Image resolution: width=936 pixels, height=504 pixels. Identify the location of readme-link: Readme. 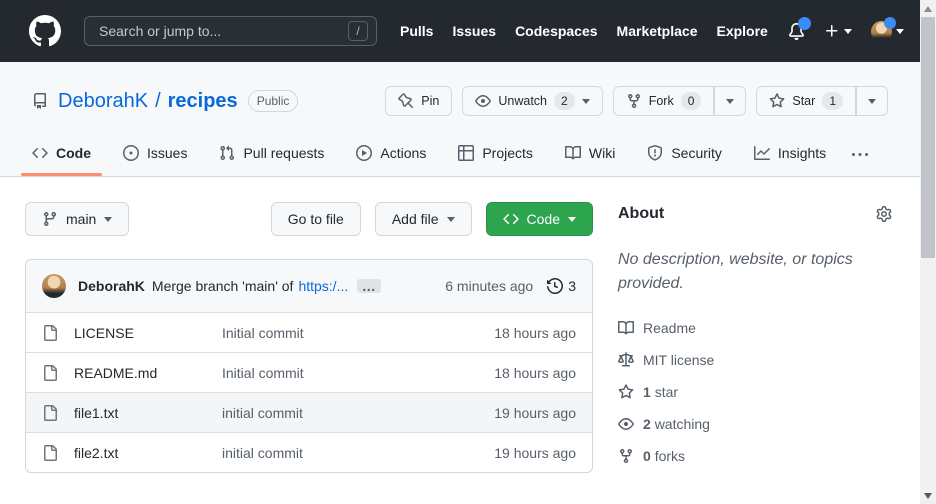
(755, 328).